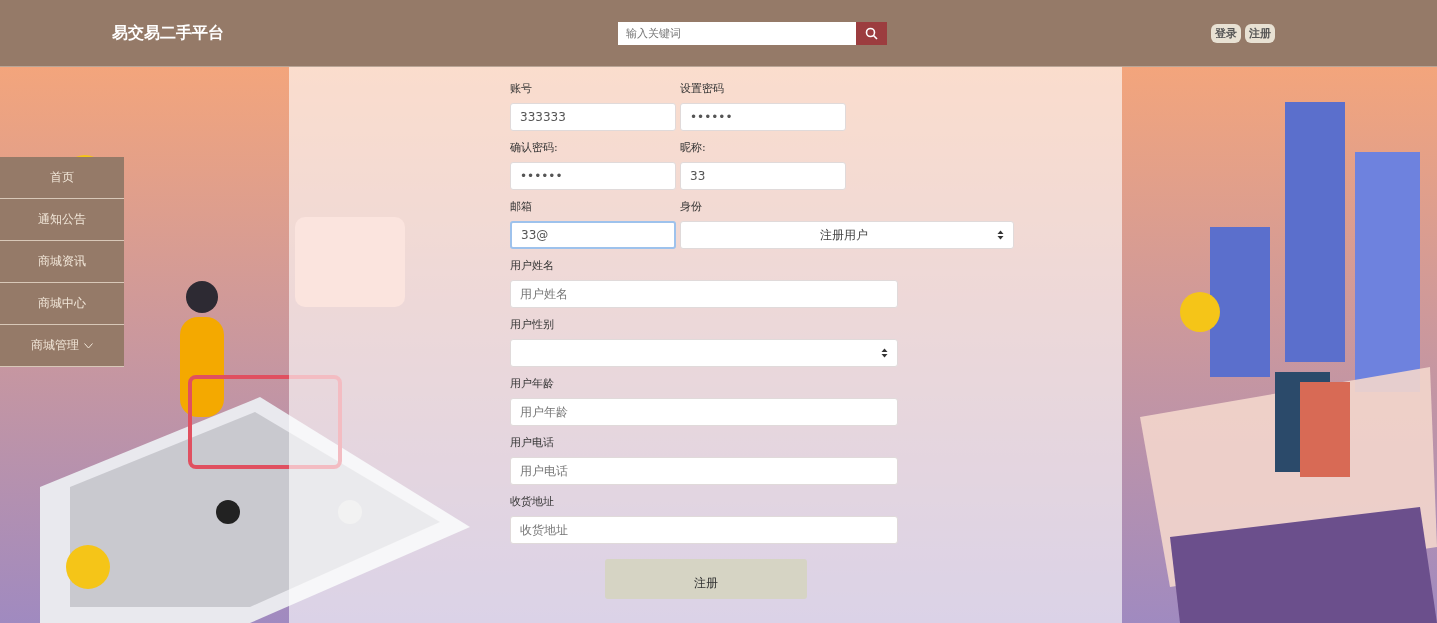 This screenshot has width=1437, height=623. Describe the element at coordinates (763, 176) in the screenshot. I see `input-field: 33` at that location.